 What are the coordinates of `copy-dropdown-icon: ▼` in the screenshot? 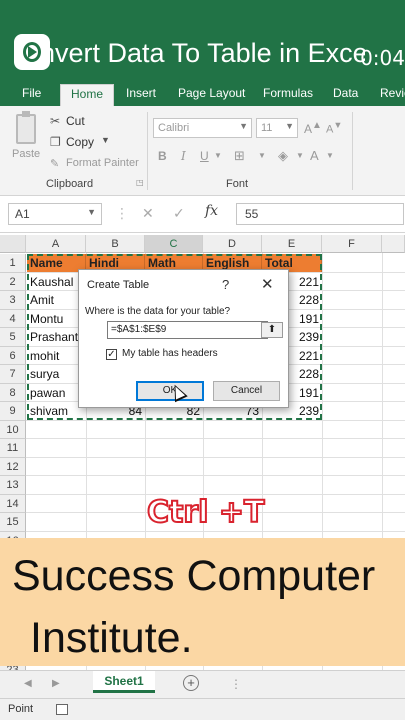 It's located at (105, 140).